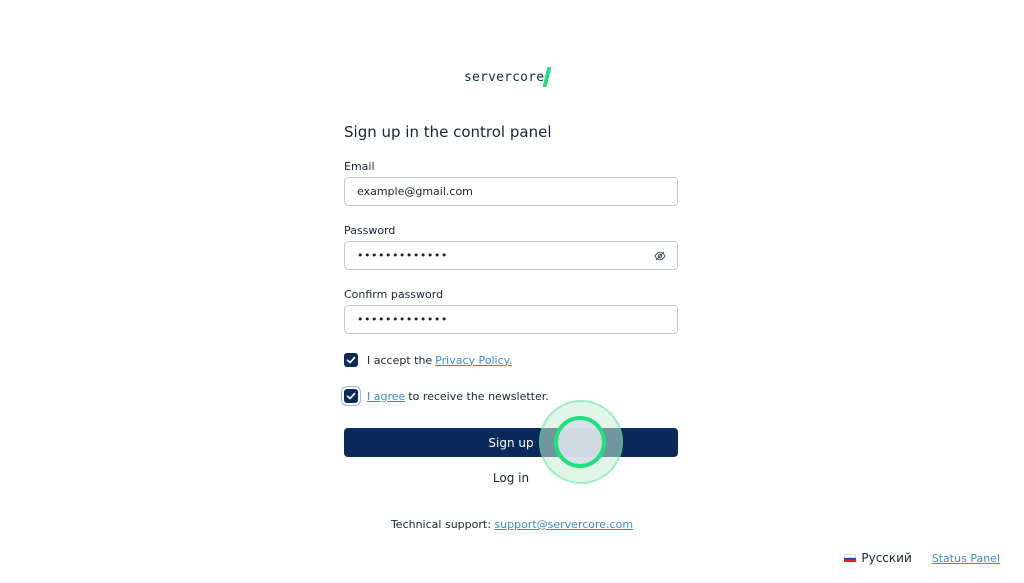 This screenshot has width=1024, height=583. What do you see at coordinates (886, 558) in the screenshot?
I see `language-label: Русский` at bounding box center [886, 558].